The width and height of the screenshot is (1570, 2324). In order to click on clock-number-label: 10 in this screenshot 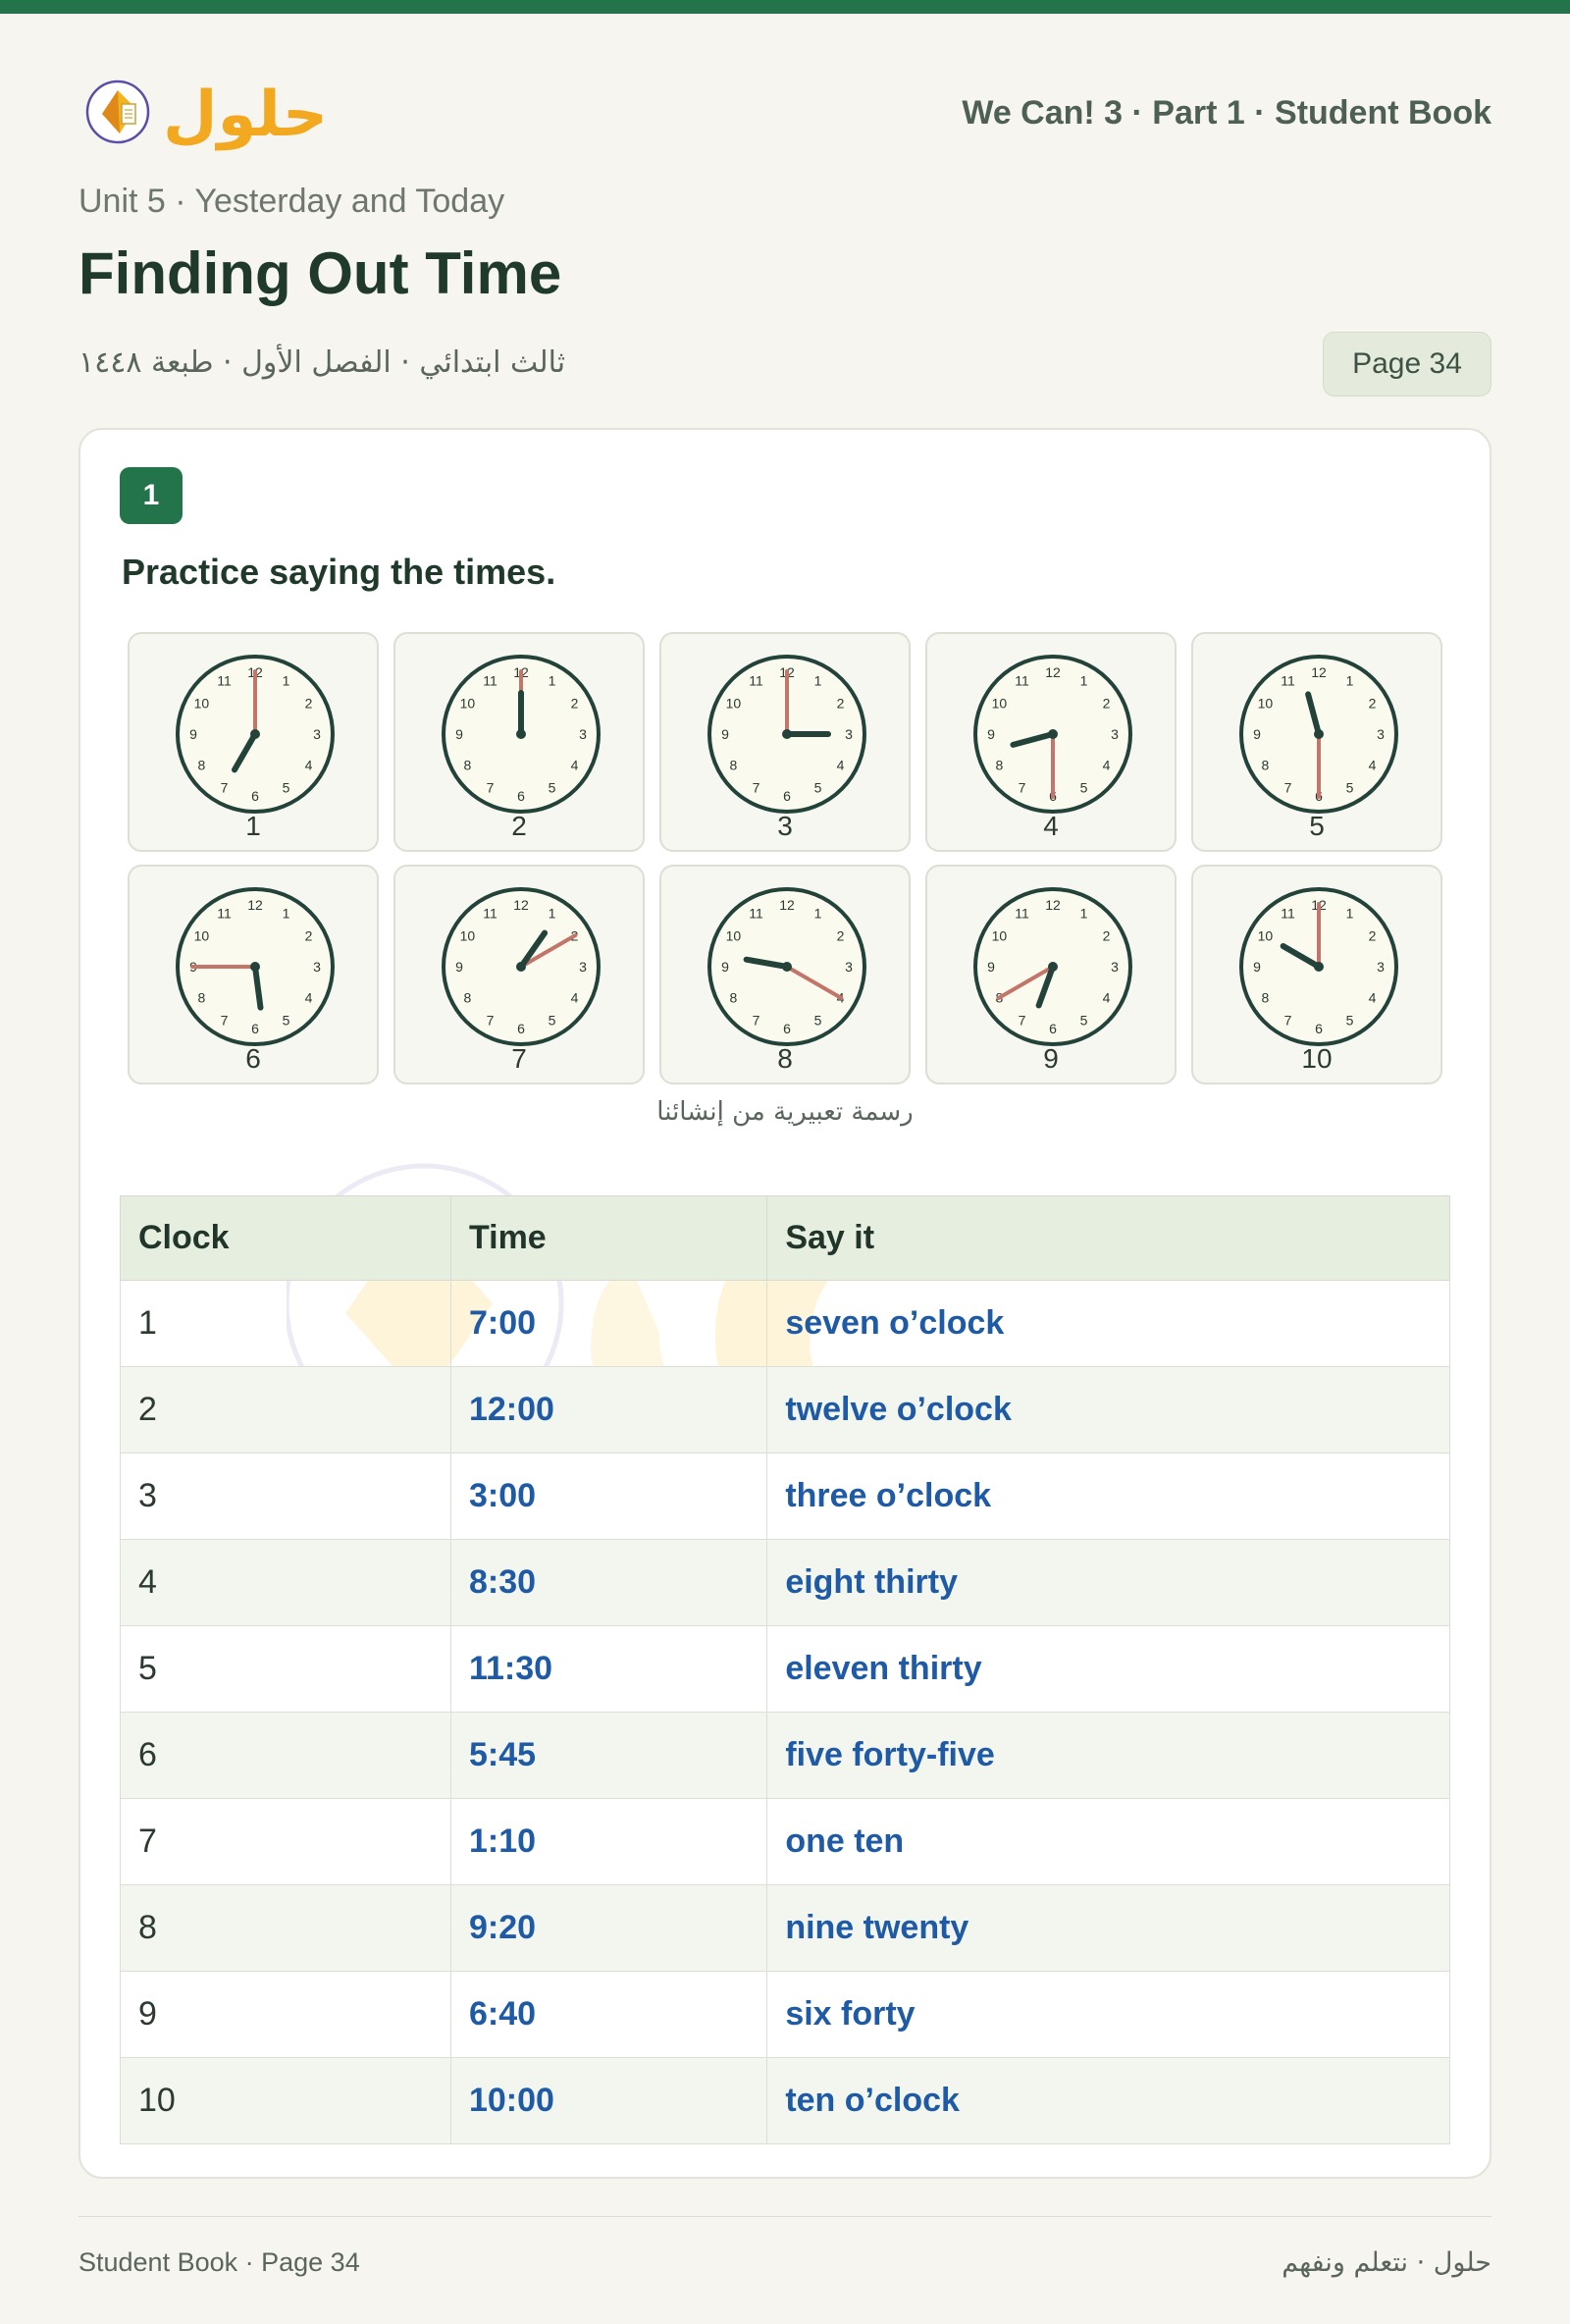, I will do `click(1317, 1059)`.